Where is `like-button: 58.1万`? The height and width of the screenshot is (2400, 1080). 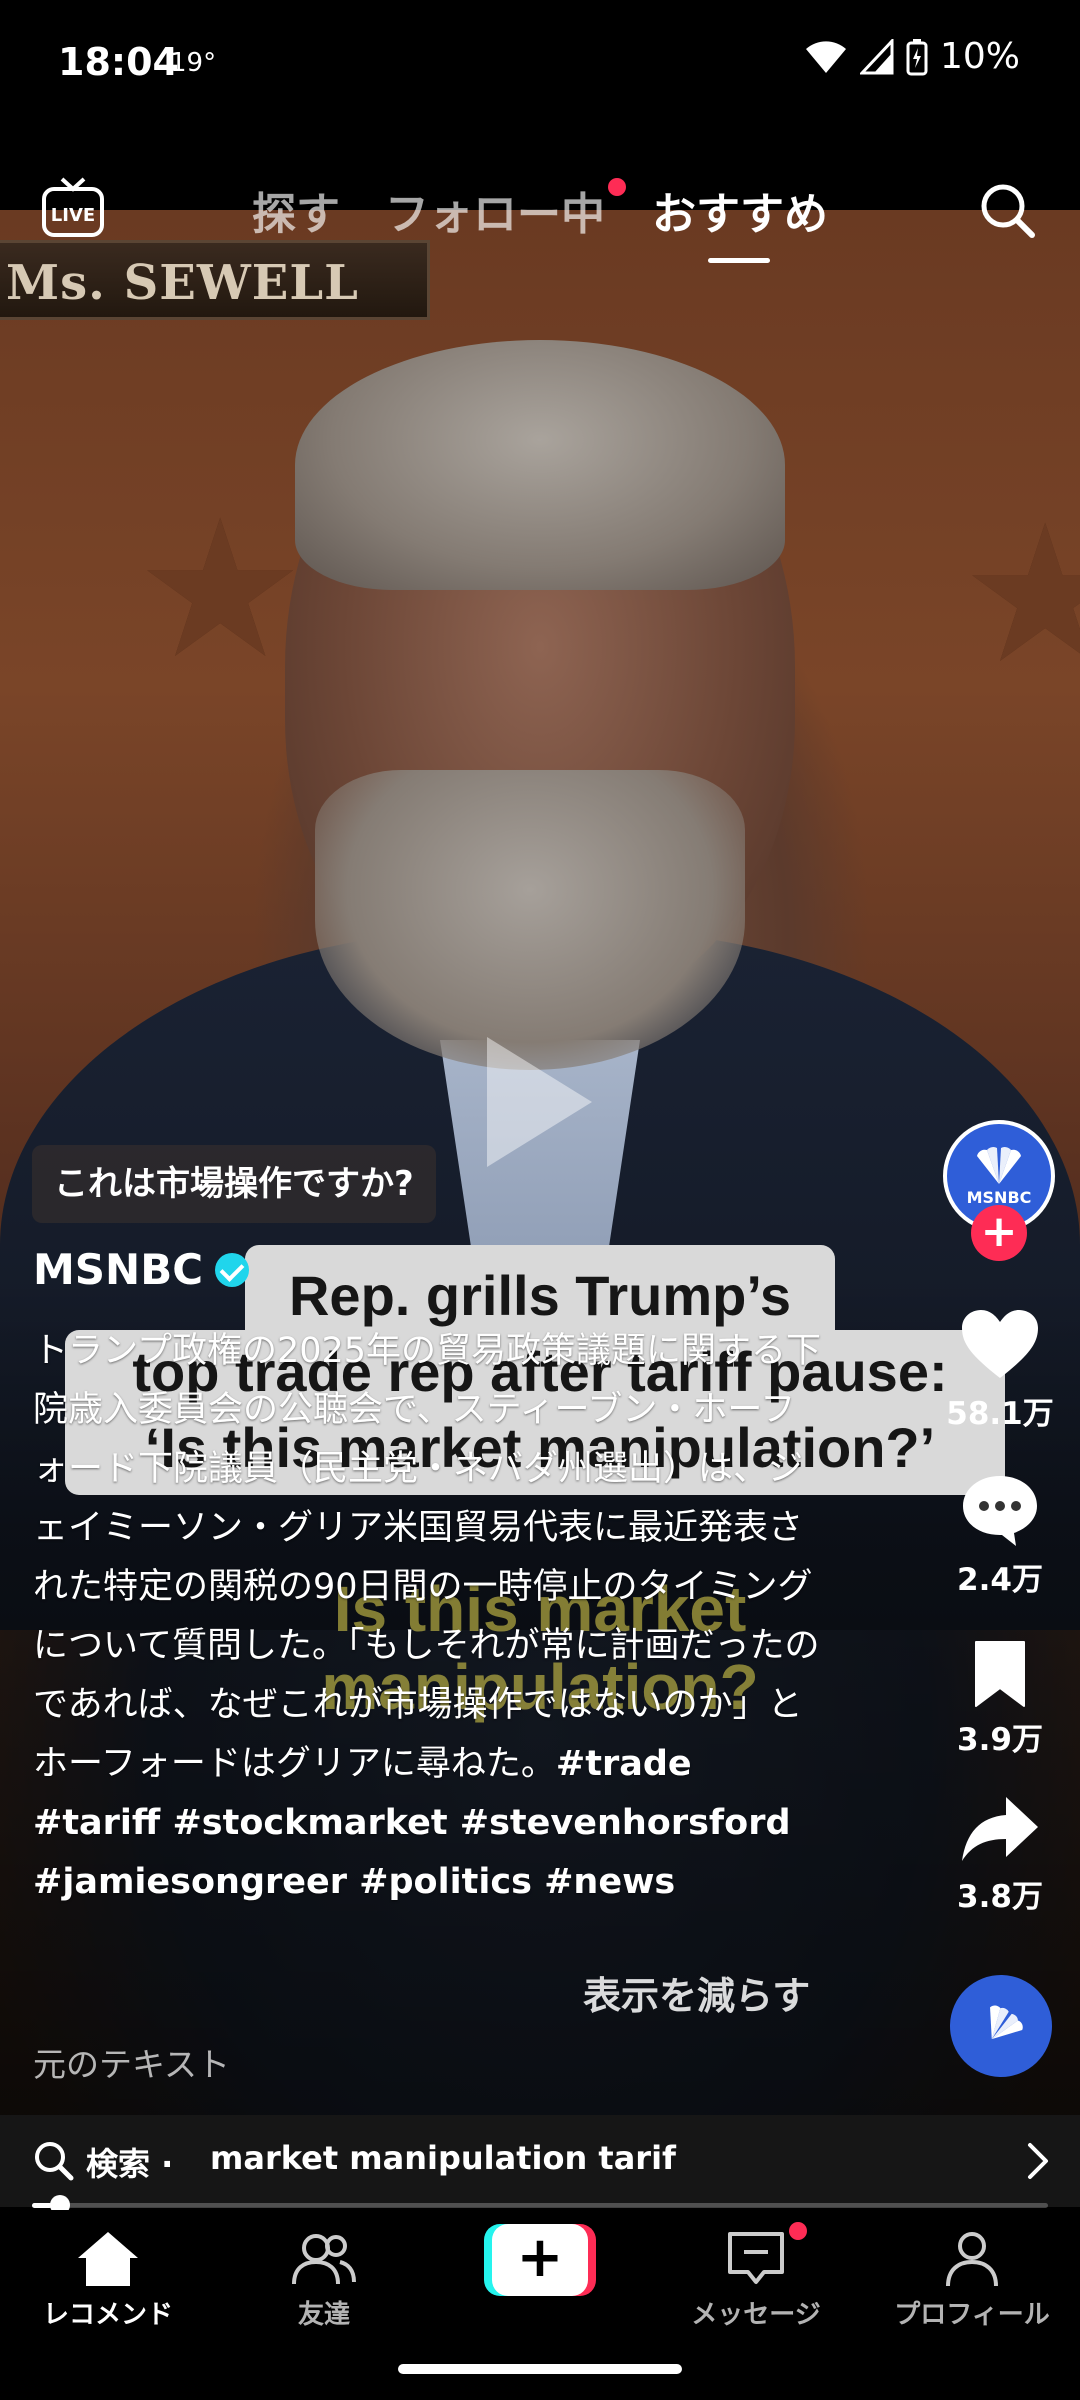
like-button: 58.1万 is located at coordinates (1000, 1370).